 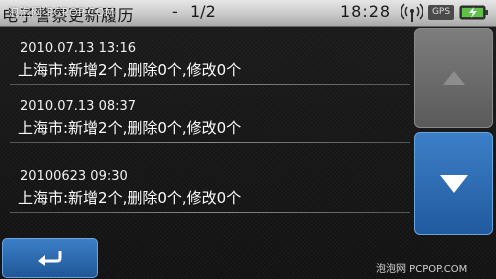 I want to click on triangle-down-icon, so click(x=453, y=183).